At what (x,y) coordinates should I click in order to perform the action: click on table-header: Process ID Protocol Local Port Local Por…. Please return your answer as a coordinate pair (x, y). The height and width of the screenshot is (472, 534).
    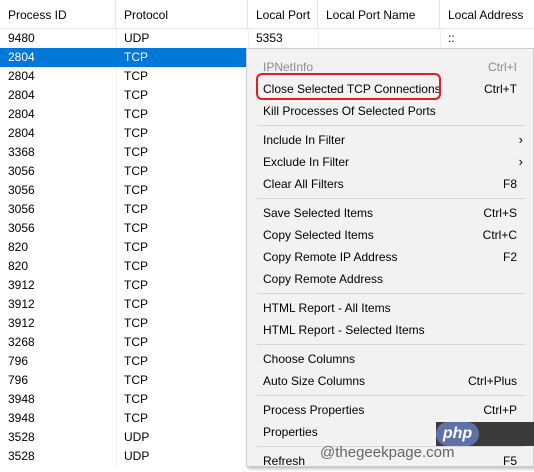
    Looking at the image, I should click on (267, 14).